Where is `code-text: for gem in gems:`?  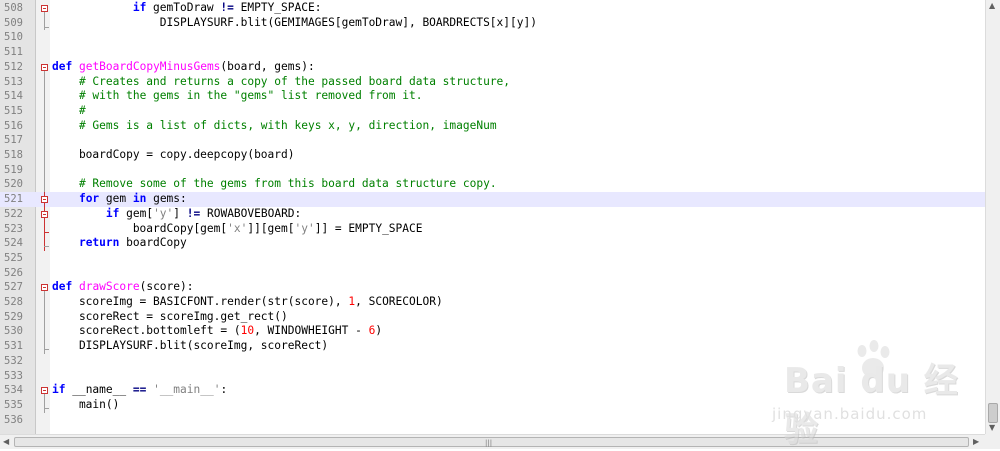
code-text: for gem in gems: is located at coordinates (119, 199).